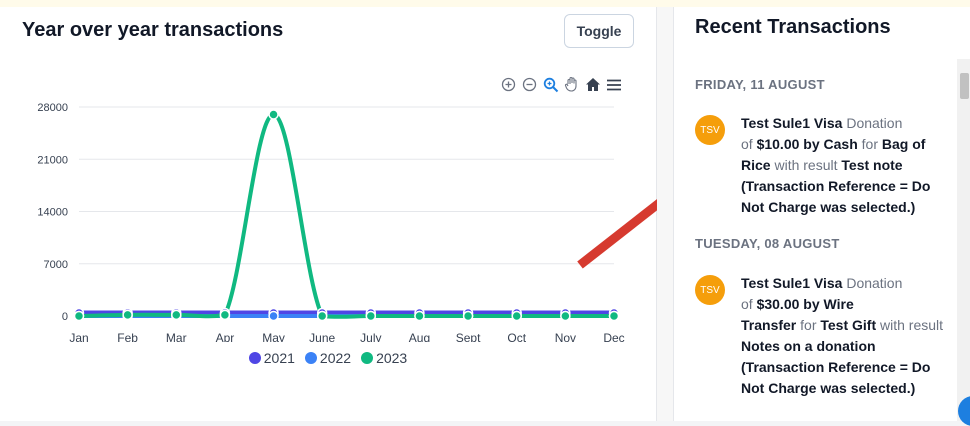 Image resolution: width=970 pixels, height=426 pixels. What do you see at coordinates (964, 86) in the screenshot?
I see `scrollbar-thumb` at bounding box center [964, 86].